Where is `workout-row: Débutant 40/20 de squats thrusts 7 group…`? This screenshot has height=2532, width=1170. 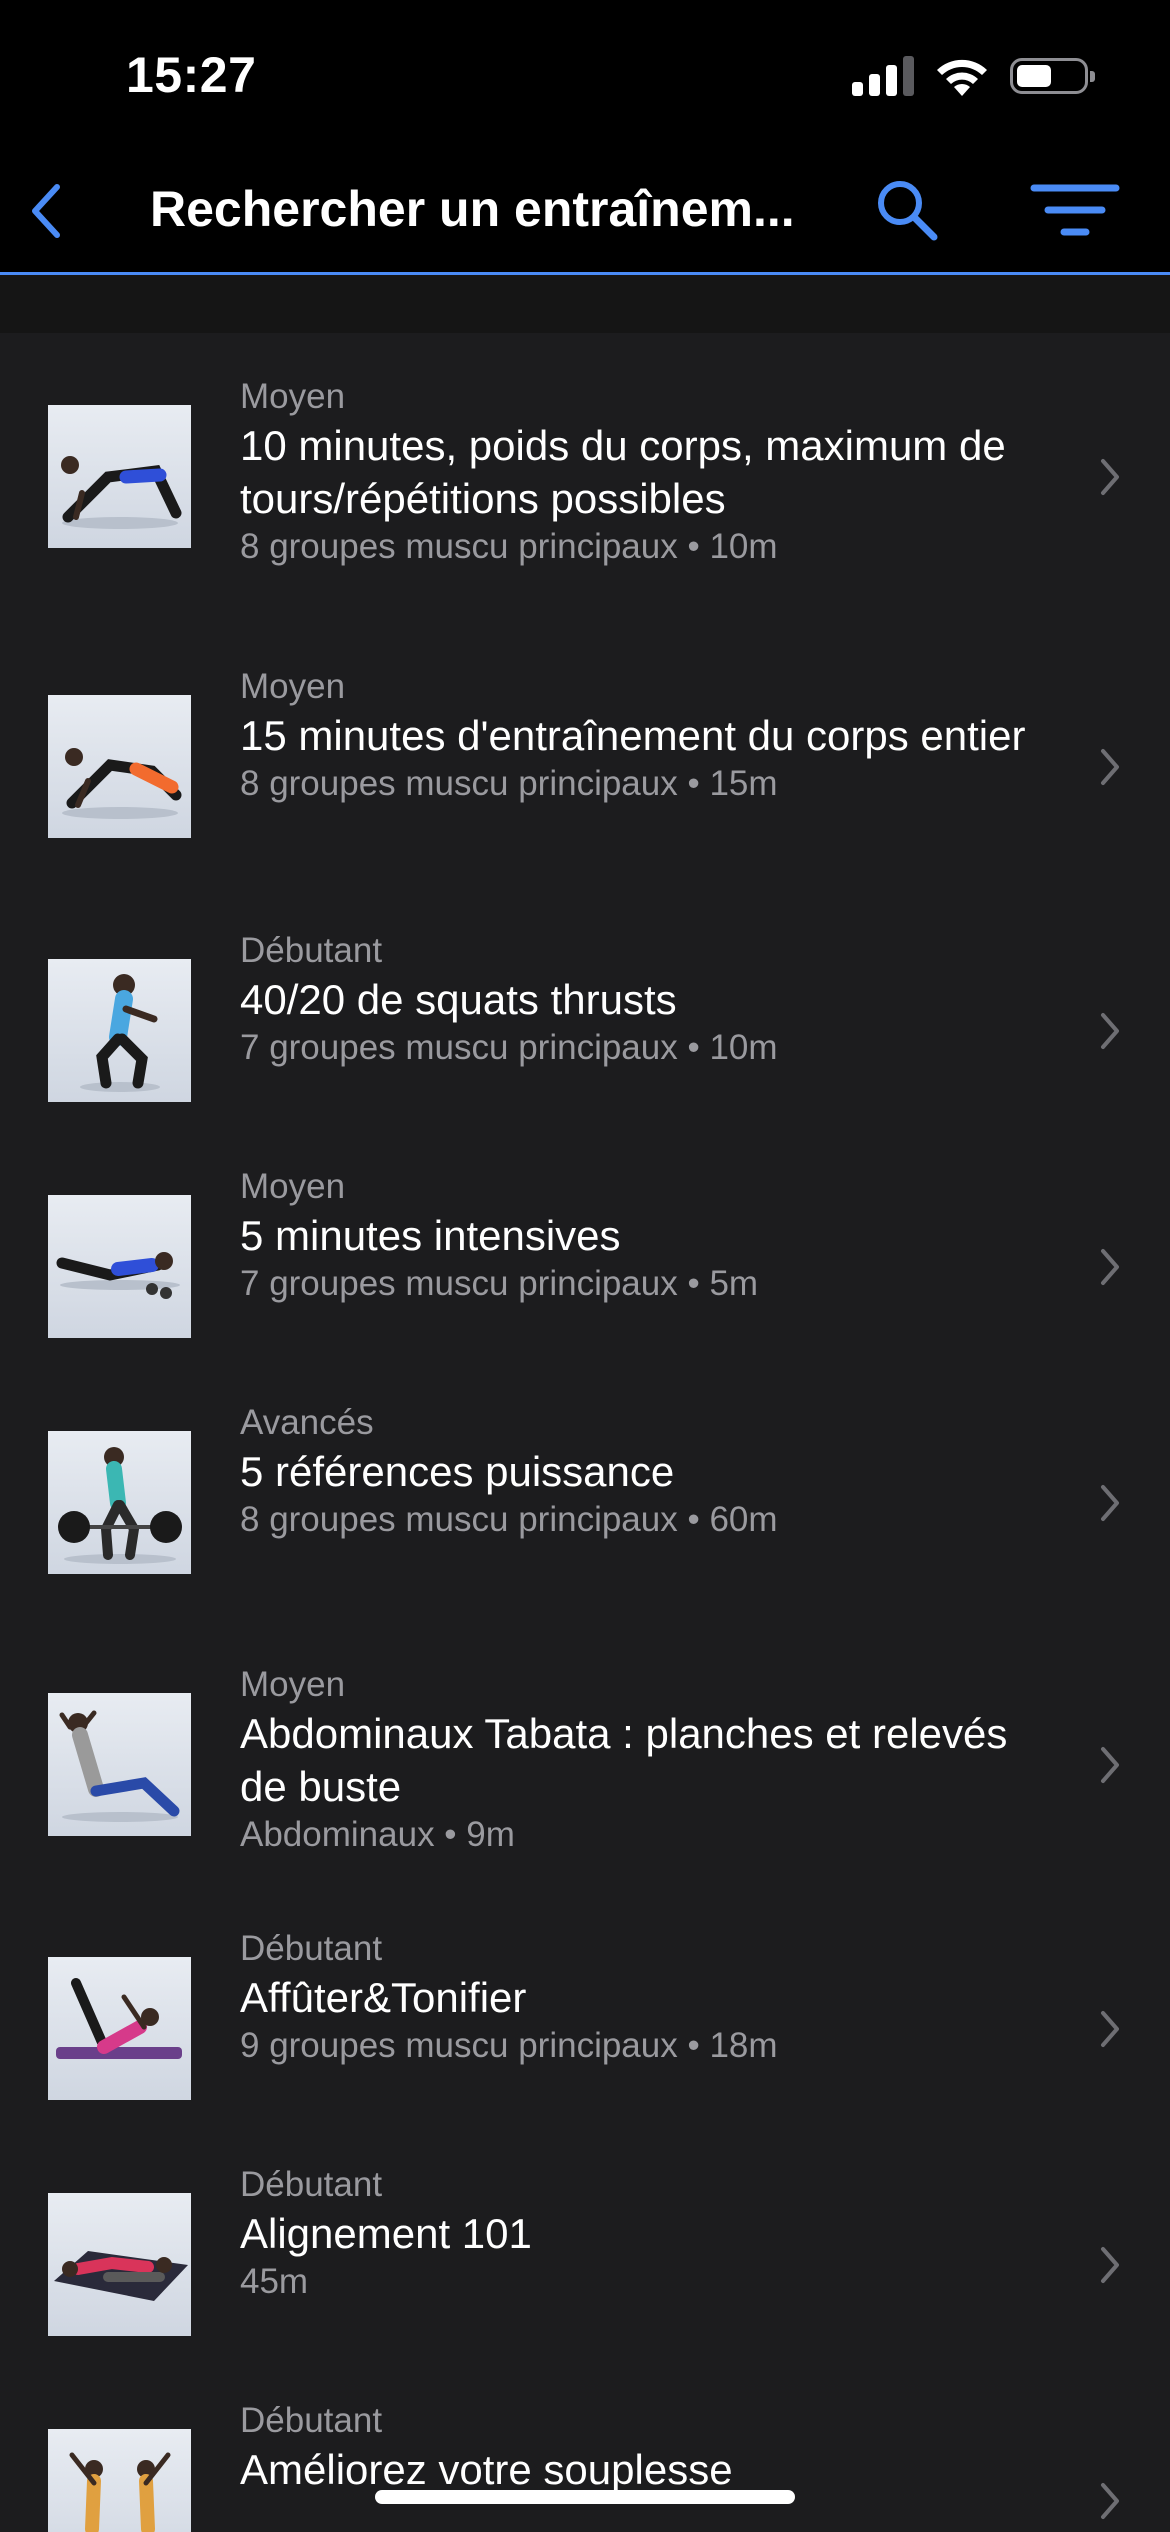 workout-row: Débutant 40/20 de squats thrusts 7 group… is located at coordinates (585, 1031).